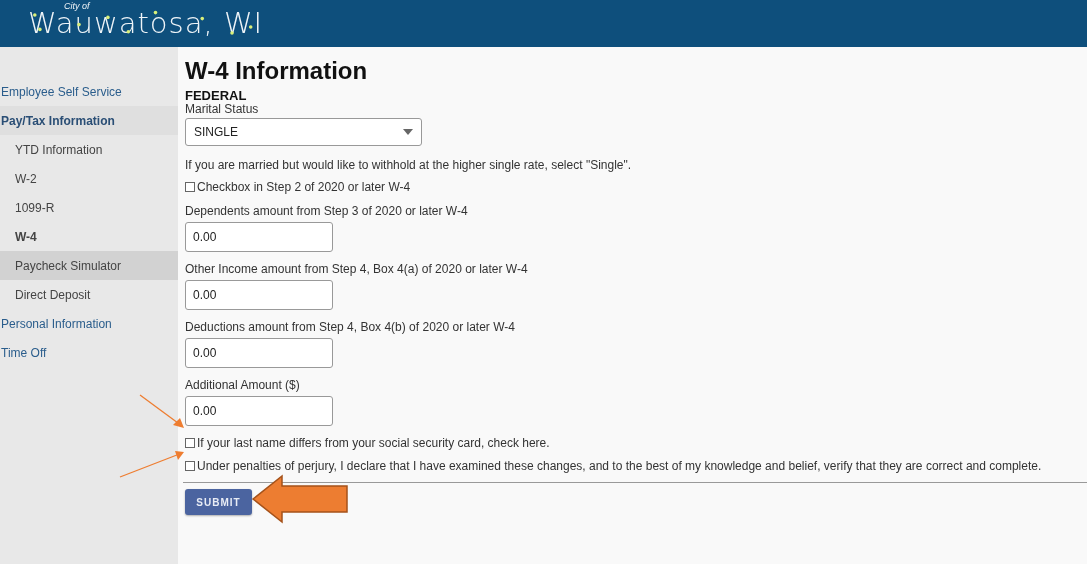 The width and height of the screenshot is (1087, 564). What do you see at coordinates (303, 132) in the screenshot?
I see `marital-status-dropdown: SINGLE` at bounding box center [303, 132].